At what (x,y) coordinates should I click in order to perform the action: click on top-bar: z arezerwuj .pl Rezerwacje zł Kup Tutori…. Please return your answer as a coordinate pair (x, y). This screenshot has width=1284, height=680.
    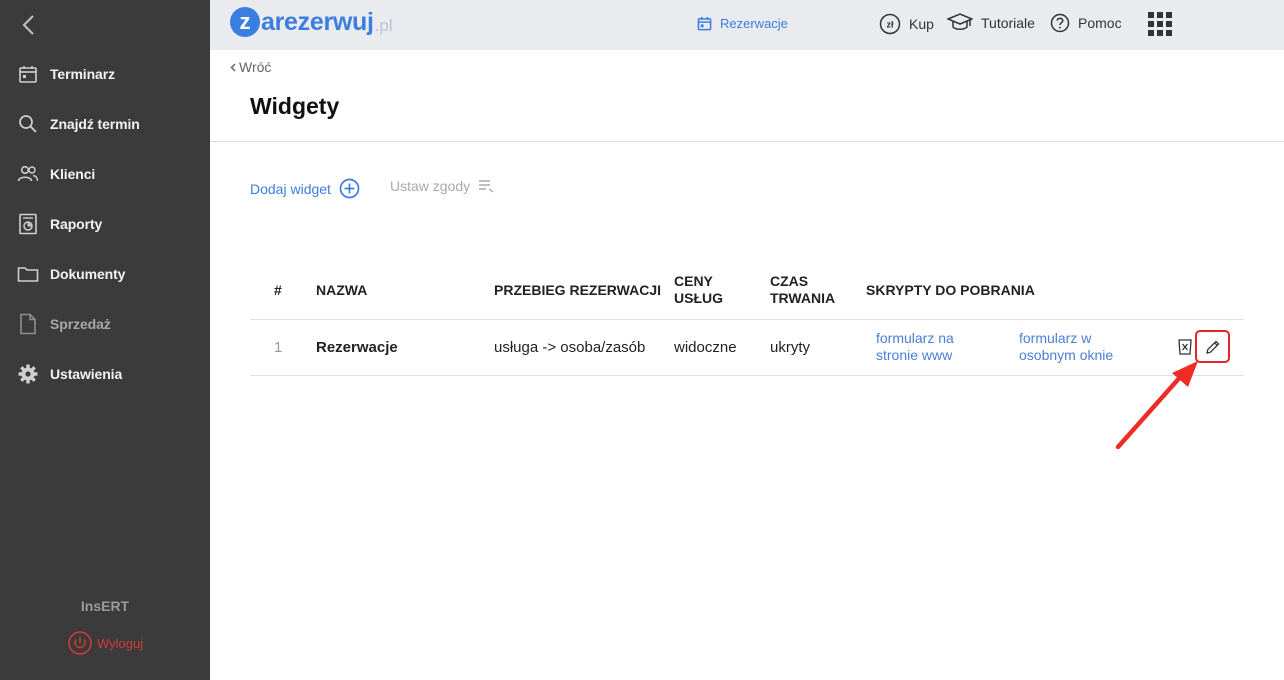
    Looking at the image, I should click on (747, 25).